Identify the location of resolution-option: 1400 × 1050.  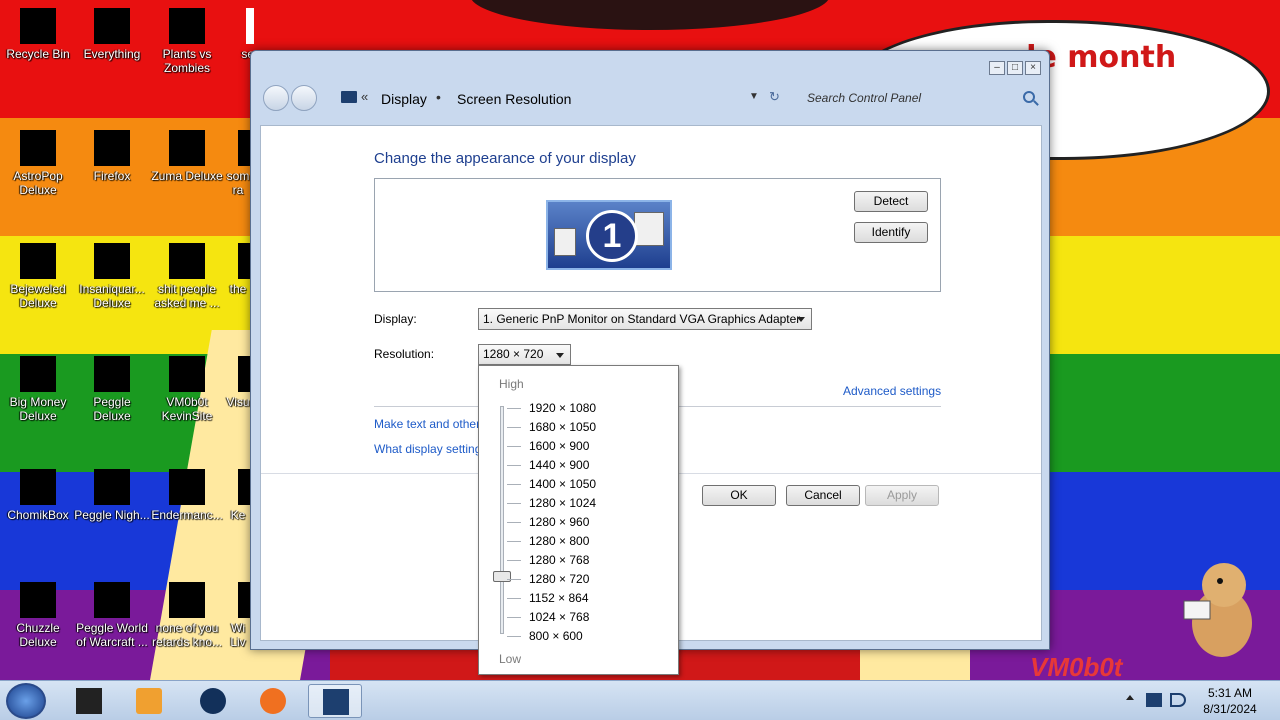
(551, 484).